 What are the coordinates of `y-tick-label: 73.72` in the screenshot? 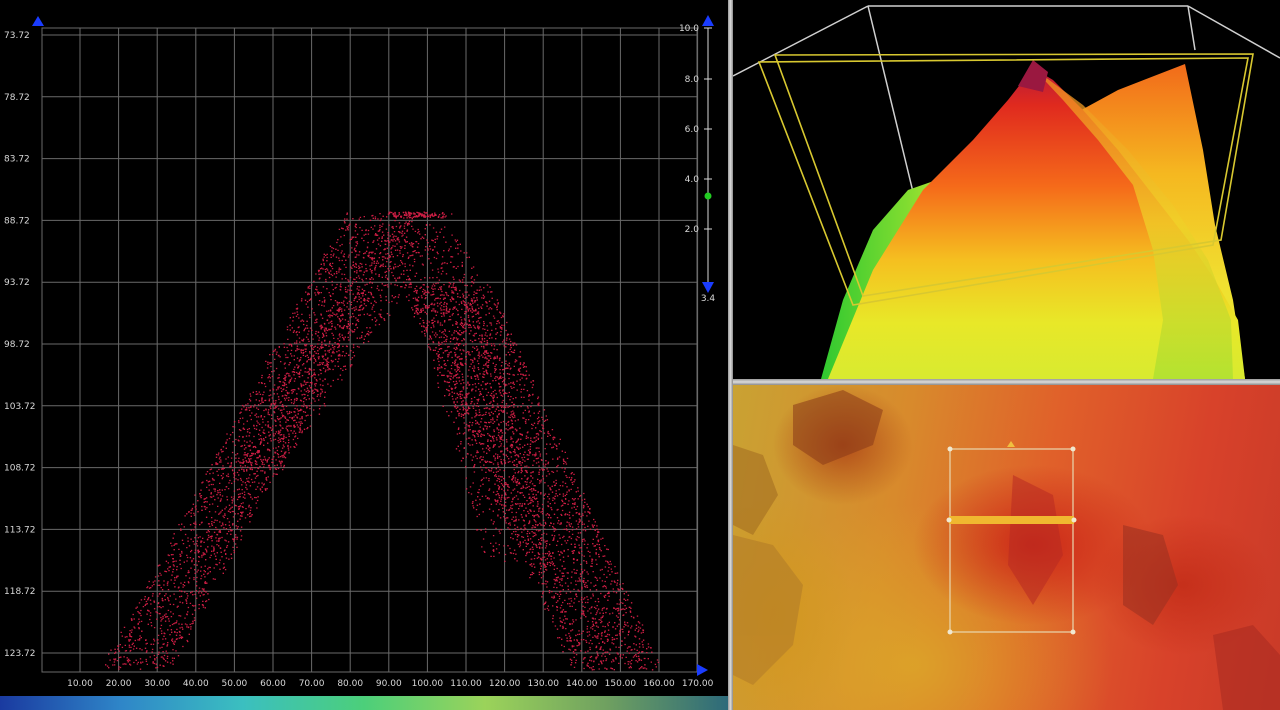 It's located at (17, 36).